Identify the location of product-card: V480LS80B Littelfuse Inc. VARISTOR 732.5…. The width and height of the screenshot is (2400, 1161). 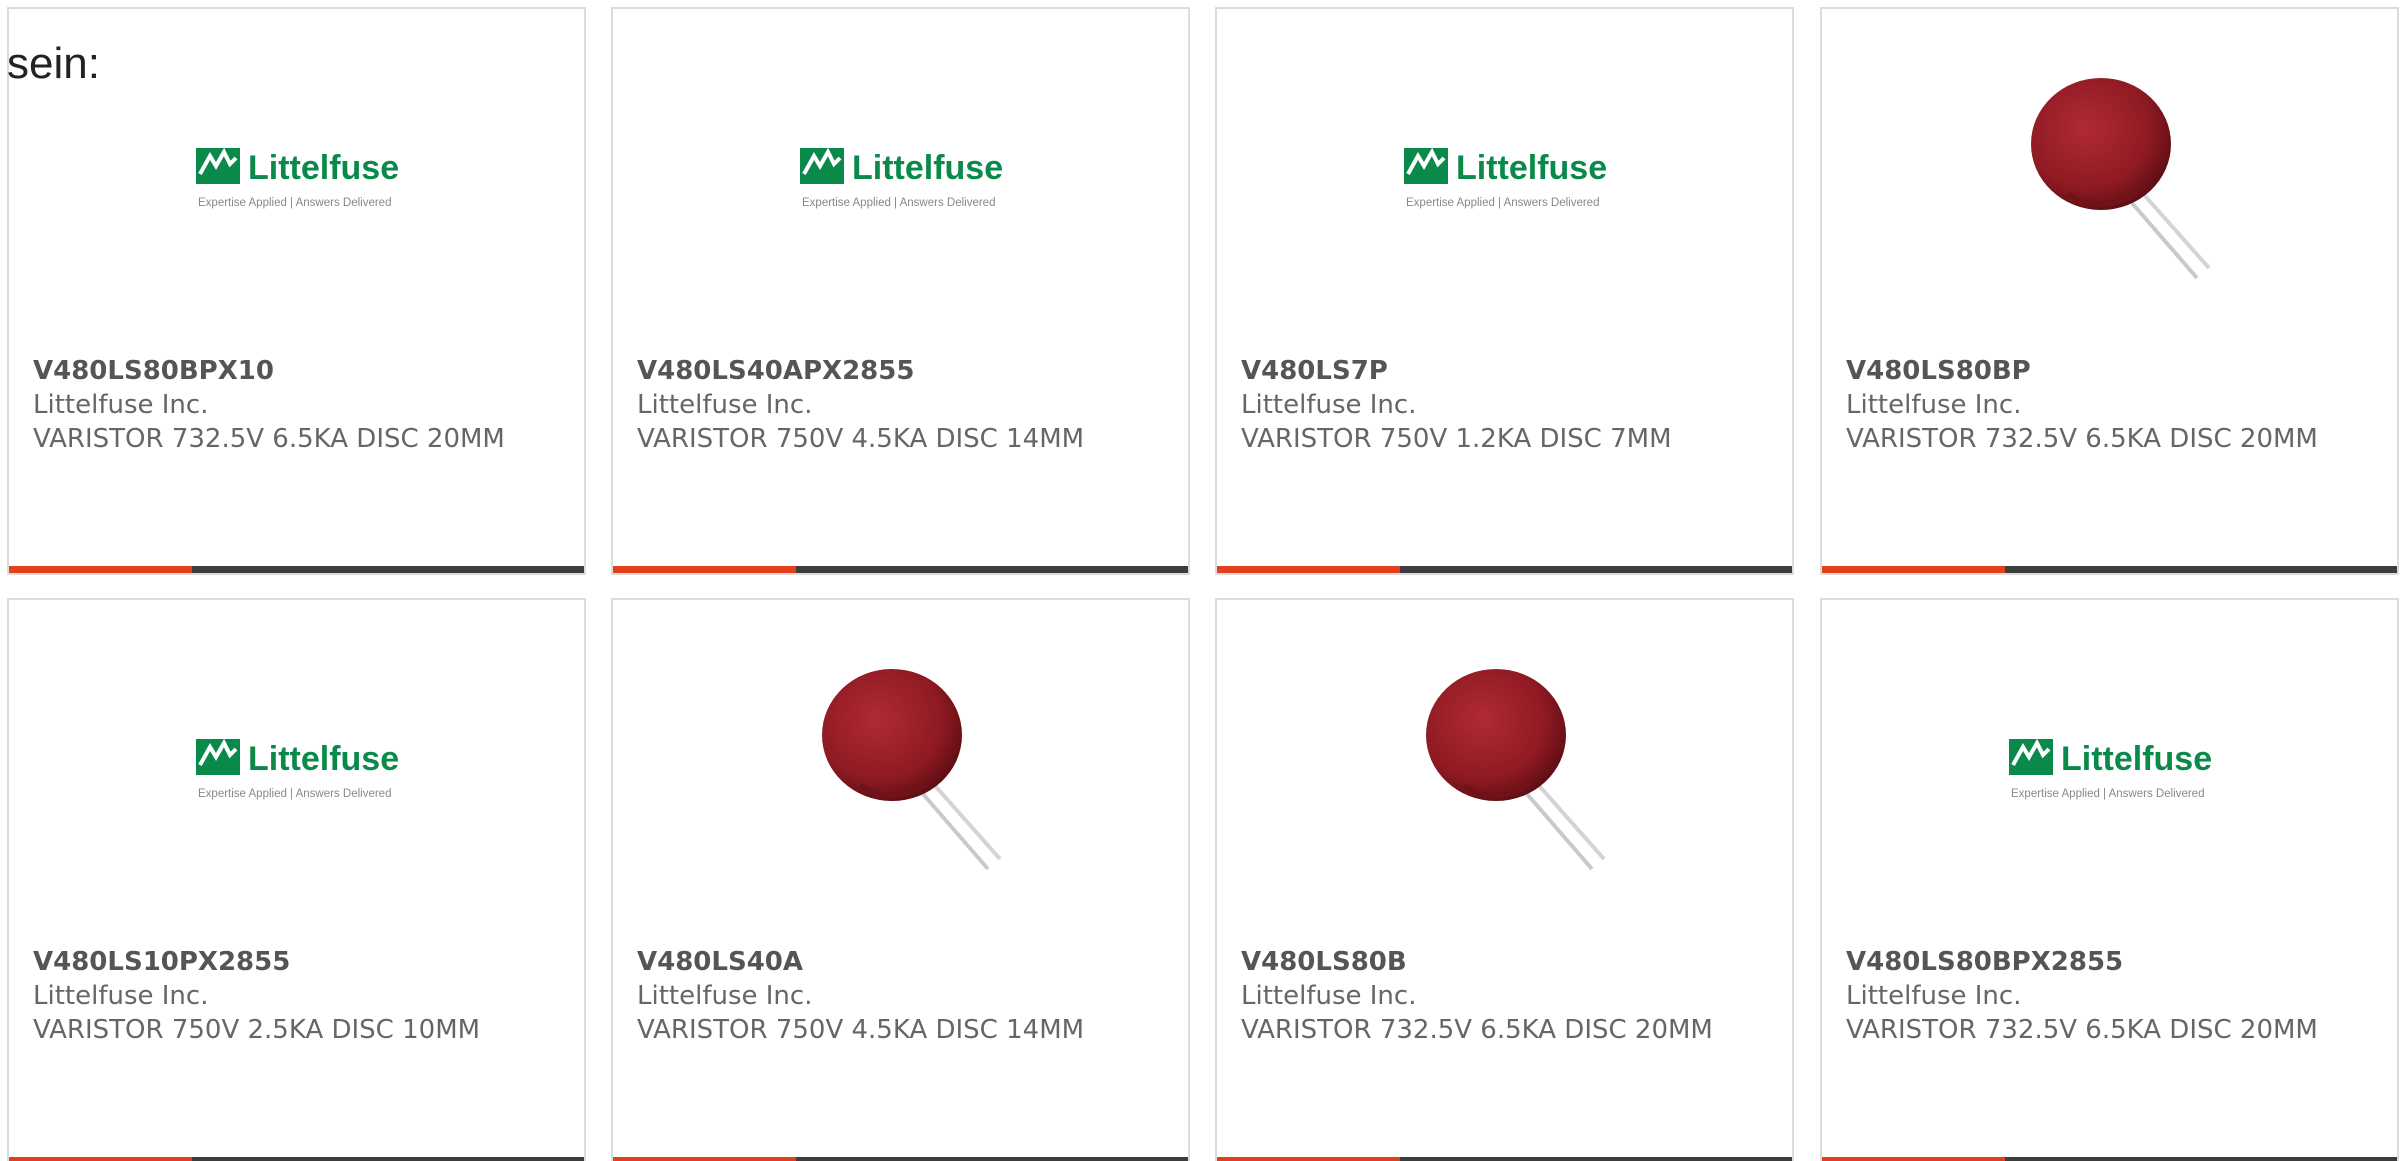
(1504, 879).